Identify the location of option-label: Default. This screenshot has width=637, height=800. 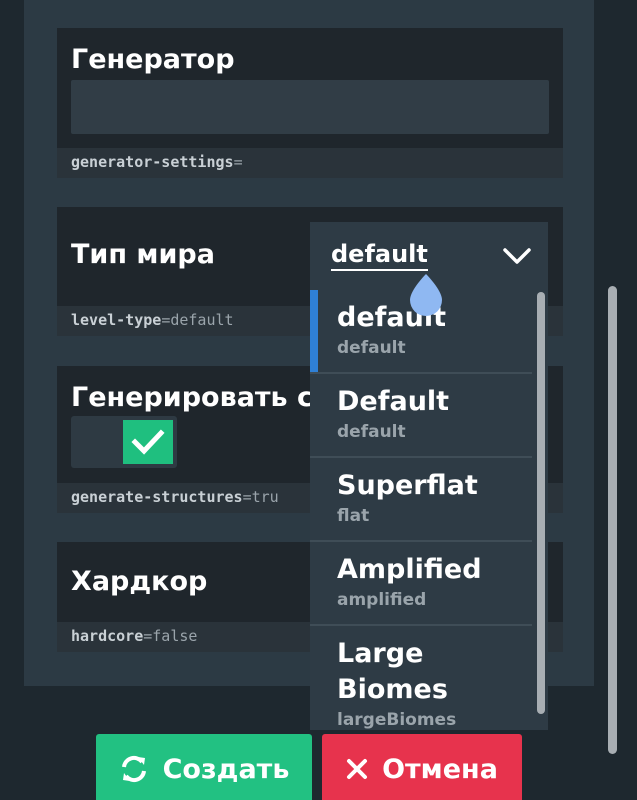
(393, 401).